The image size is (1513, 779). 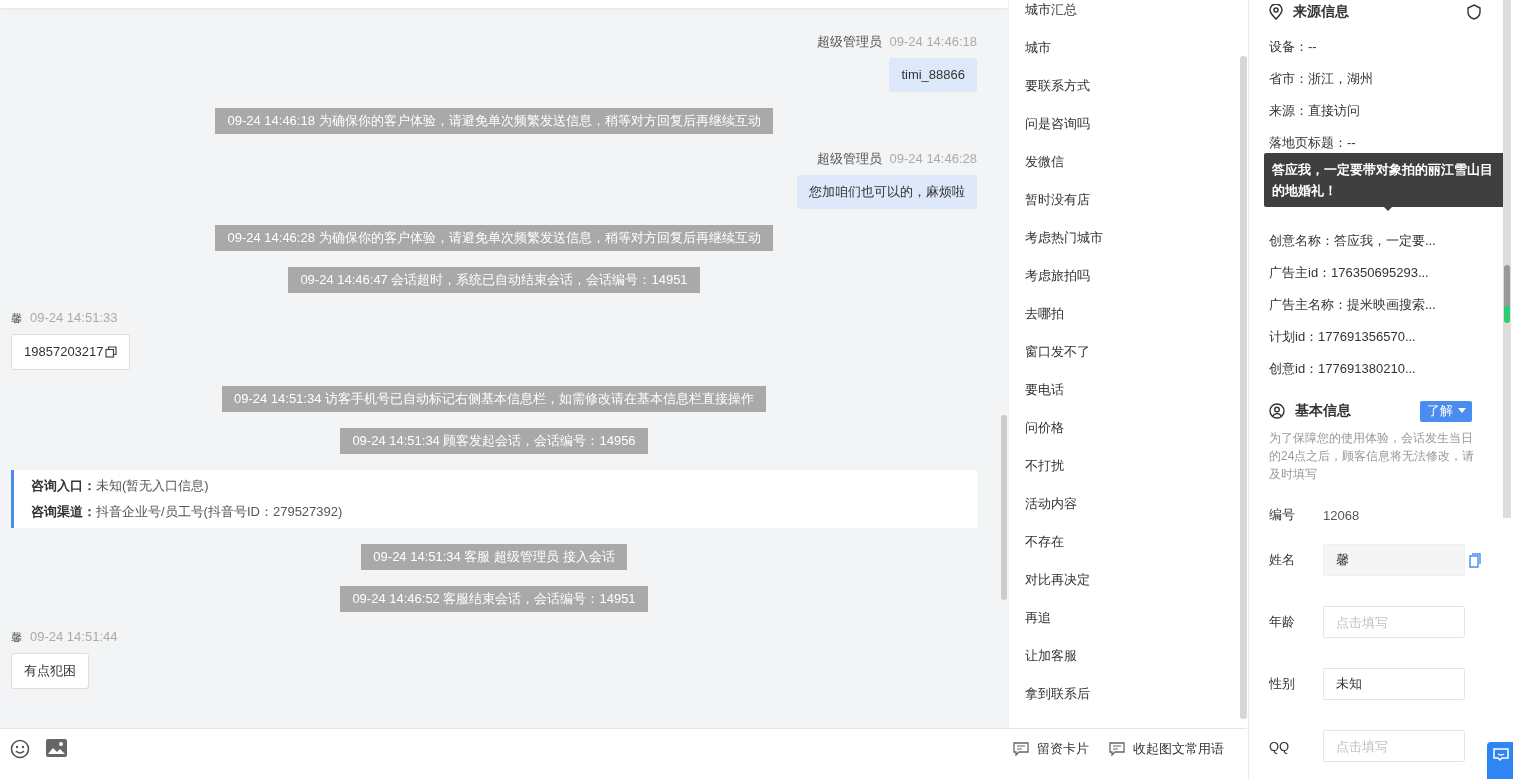 I want to click on message-time: 09-24 14:51:44, so click(x=74, y=637).